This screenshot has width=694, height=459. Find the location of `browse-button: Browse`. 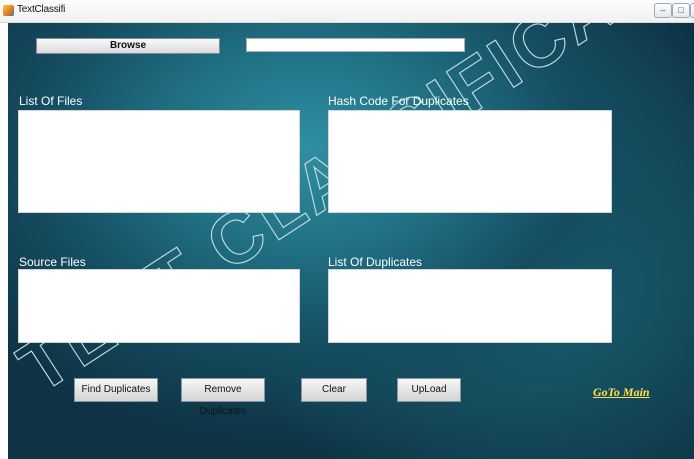

browse-button: Browse is located at coordinates (128, 46).